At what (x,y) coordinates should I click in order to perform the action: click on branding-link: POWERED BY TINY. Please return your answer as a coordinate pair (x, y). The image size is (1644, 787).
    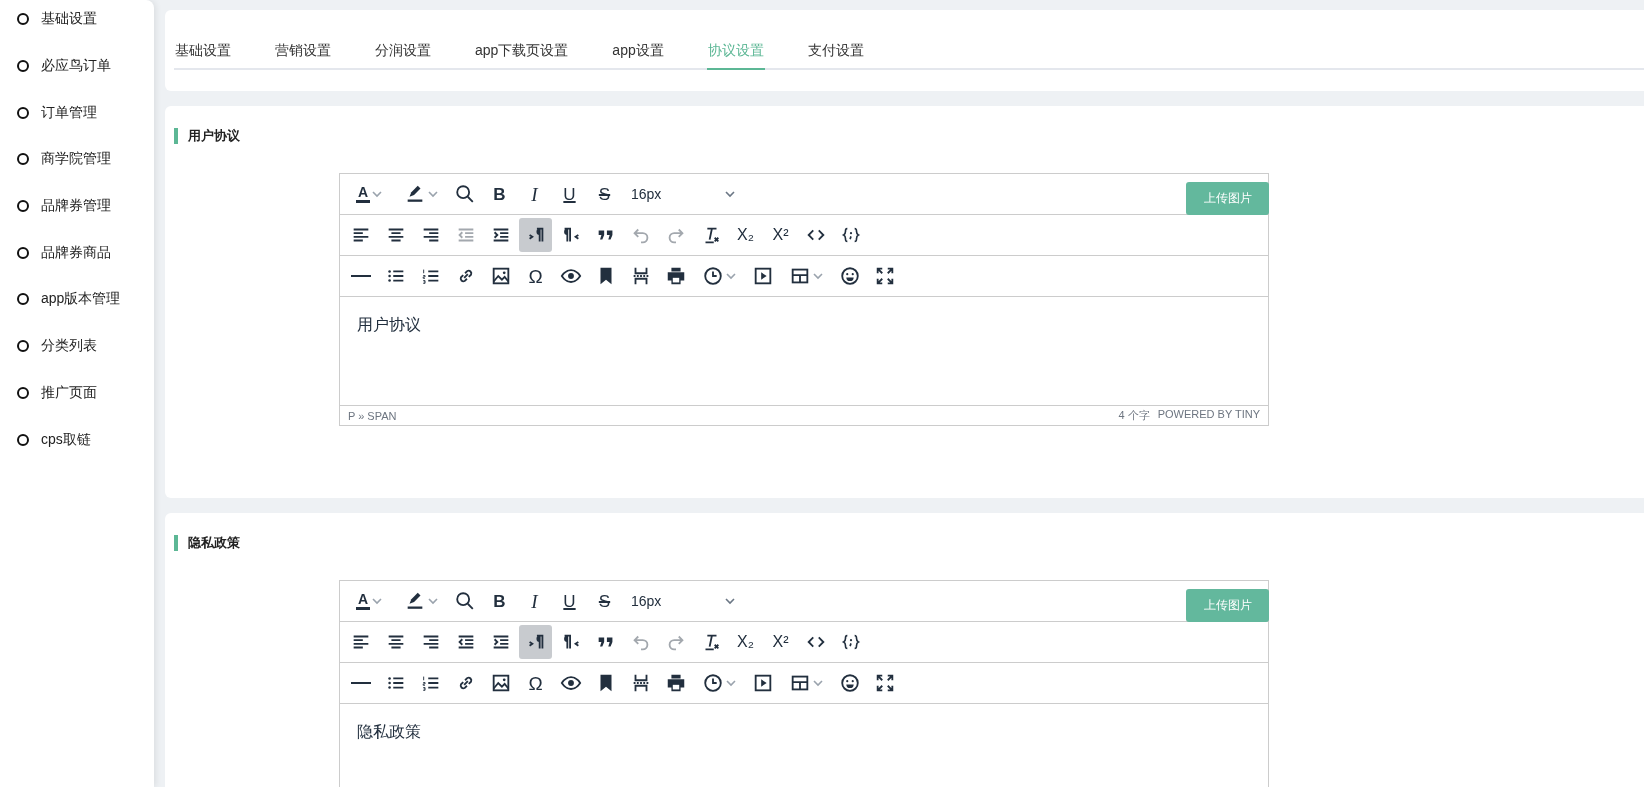
    Looking at the image, I should click on (1208, 415).